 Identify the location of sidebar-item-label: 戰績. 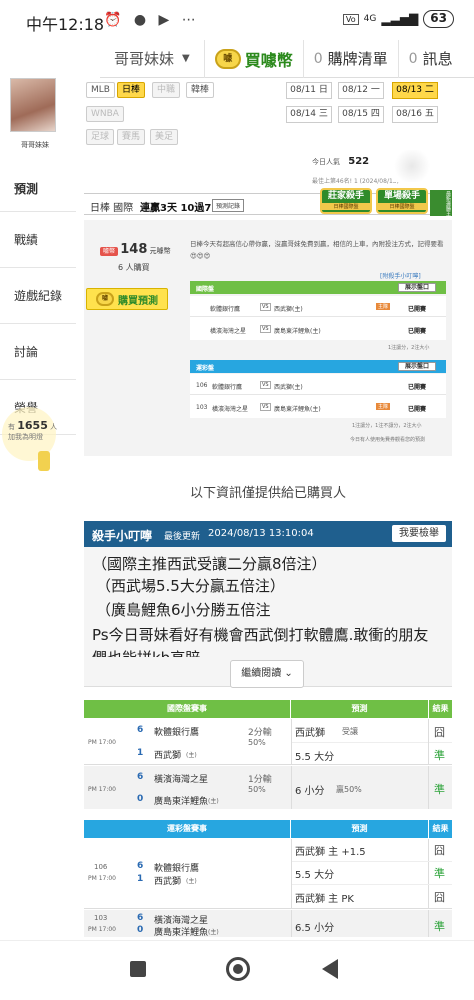
(26, 240).